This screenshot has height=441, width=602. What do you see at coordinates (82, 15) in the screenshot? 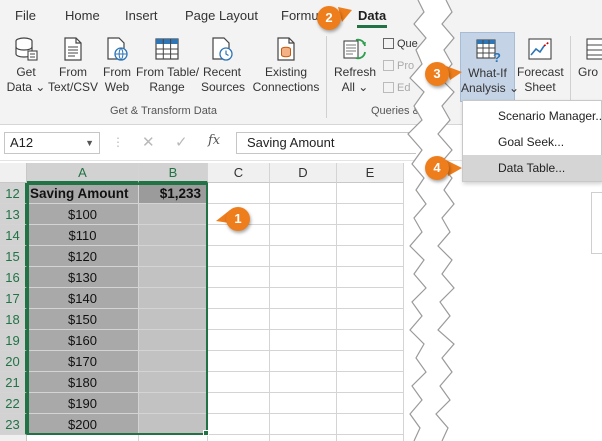
I see `tab-home: Home` at bounding box center [82, 15].